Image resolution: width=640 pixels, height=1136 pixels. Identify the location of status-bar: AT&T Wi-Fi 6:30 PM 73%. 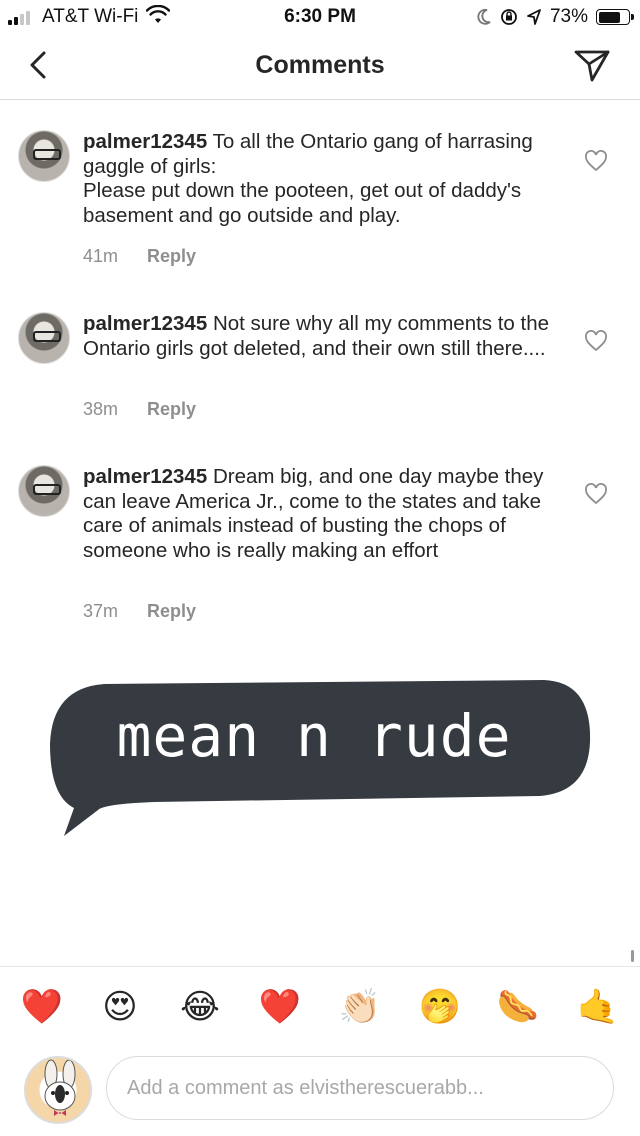
(320, 18).